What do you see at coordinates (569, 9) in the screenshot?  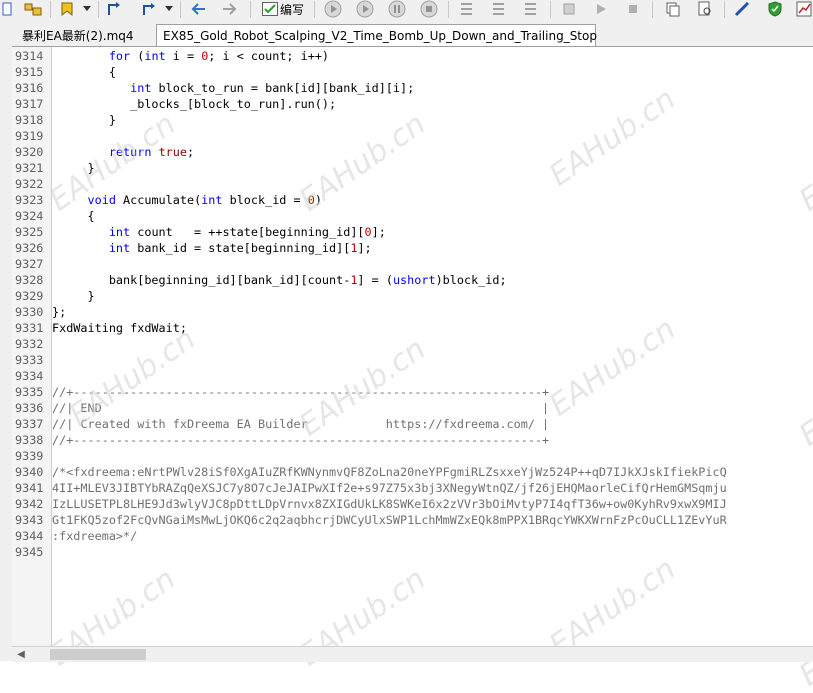 I see `history-start-icon` at bounding box center [569, 9].